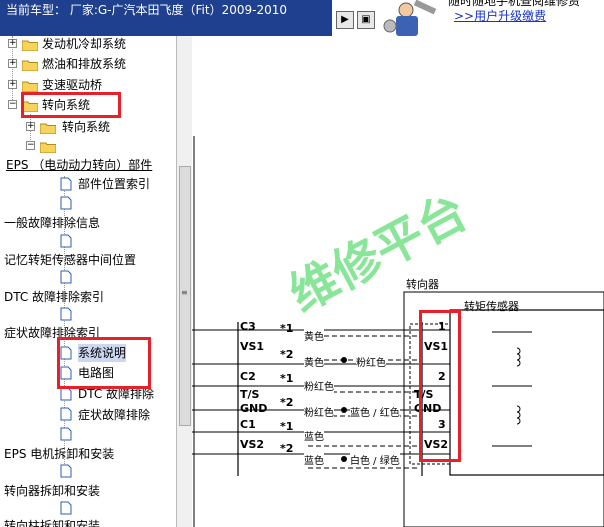 This screenshot has height=527, width=604. What do you see at coordinates (52, 491) in the screenshot?
I see `tree-item-steering-gear-removal: 转向器拆卸和安装` at bounding box center [52, 491].